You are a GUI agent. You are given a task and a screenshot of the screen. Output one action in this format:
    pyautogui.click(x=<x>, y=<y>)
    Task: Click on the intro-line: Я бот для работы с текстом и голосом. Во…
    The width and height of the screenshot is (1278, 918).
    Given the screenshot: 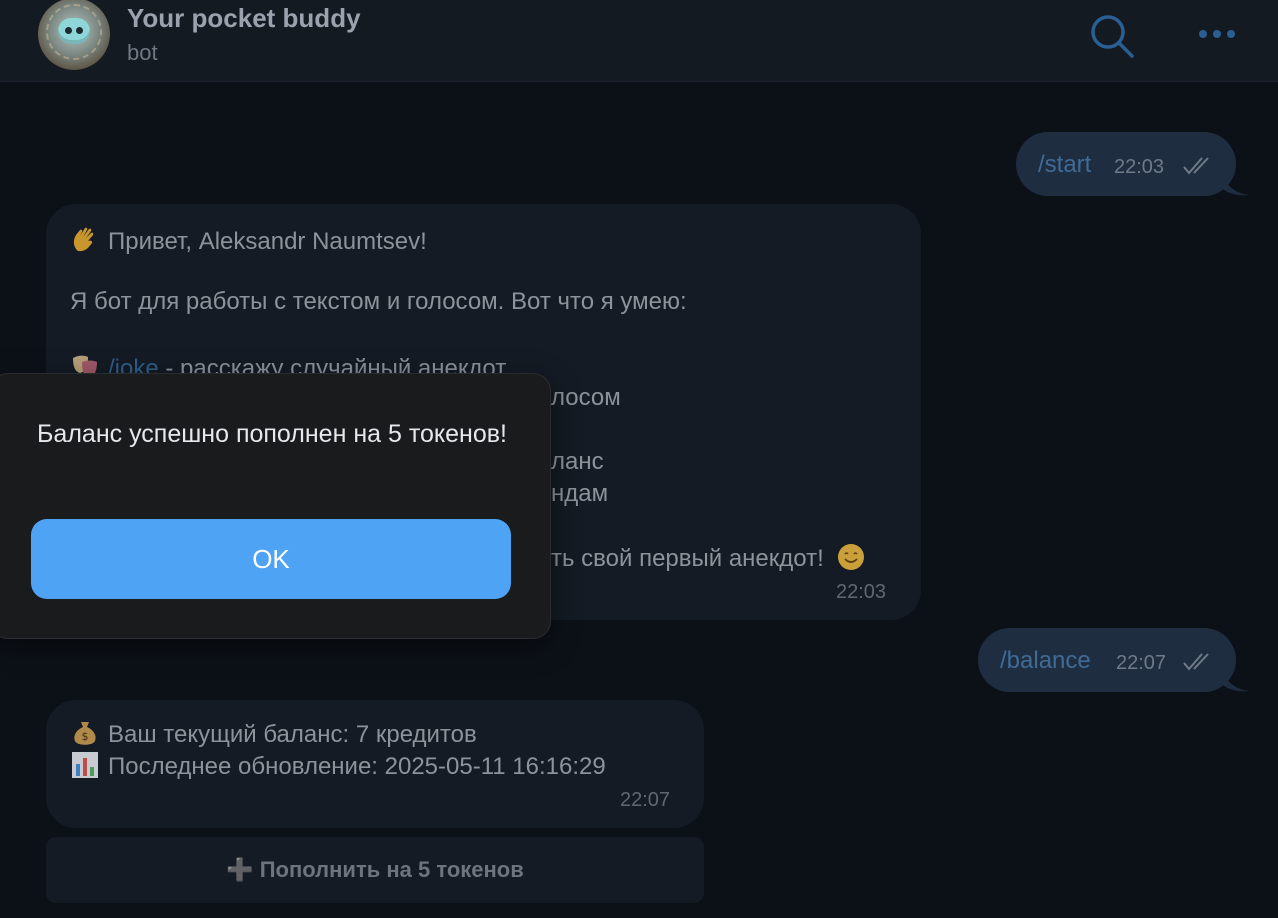 What is the action you would take?
    pyautogui.click(x=378, y=301)
    